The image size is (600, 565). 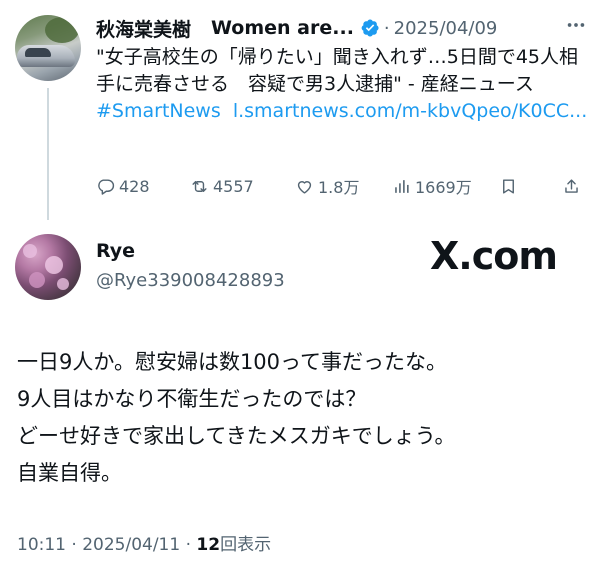 I want to click on view-count: 12, so click(x=208, y=545).